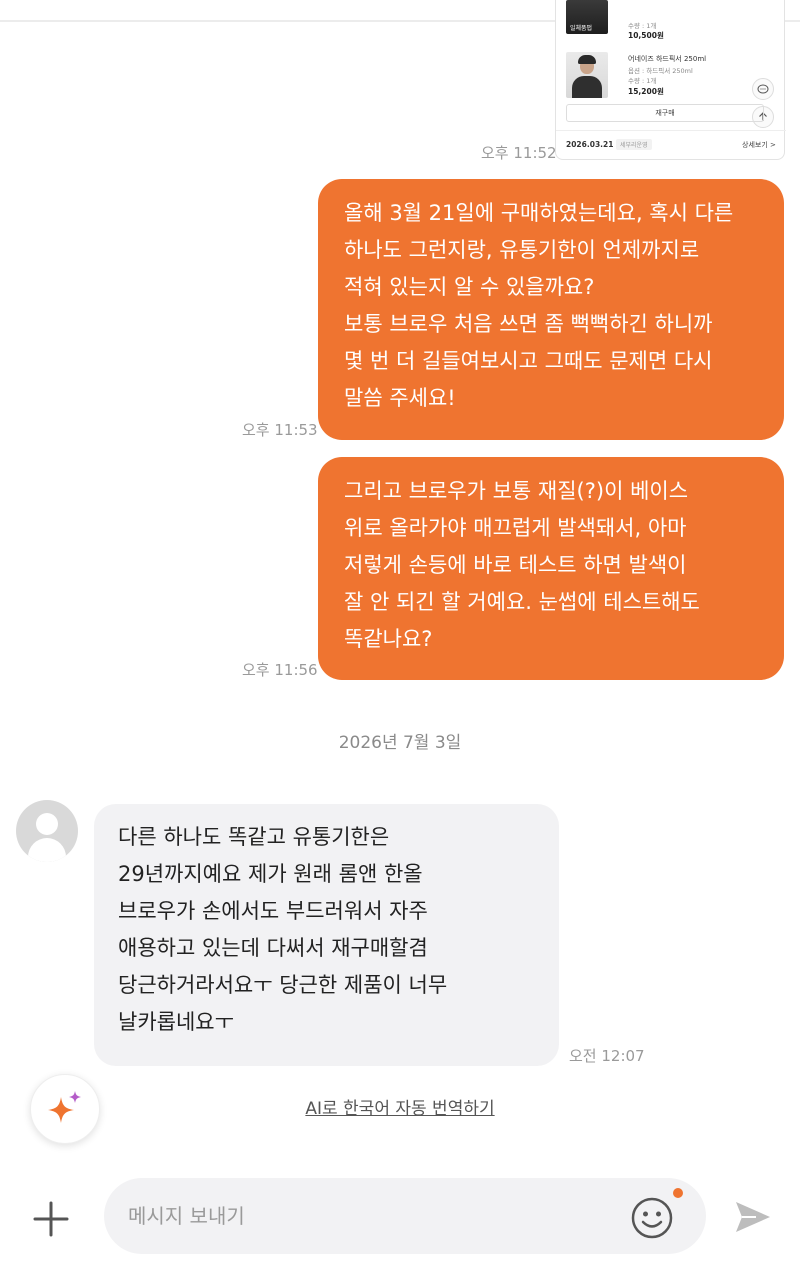  Describe the element at coordinates (528, 324) in the screenshot. I see `message-line: 보통 브로우 처음 쓰면 좀 뻑뻑하긴 하니까` at that location.